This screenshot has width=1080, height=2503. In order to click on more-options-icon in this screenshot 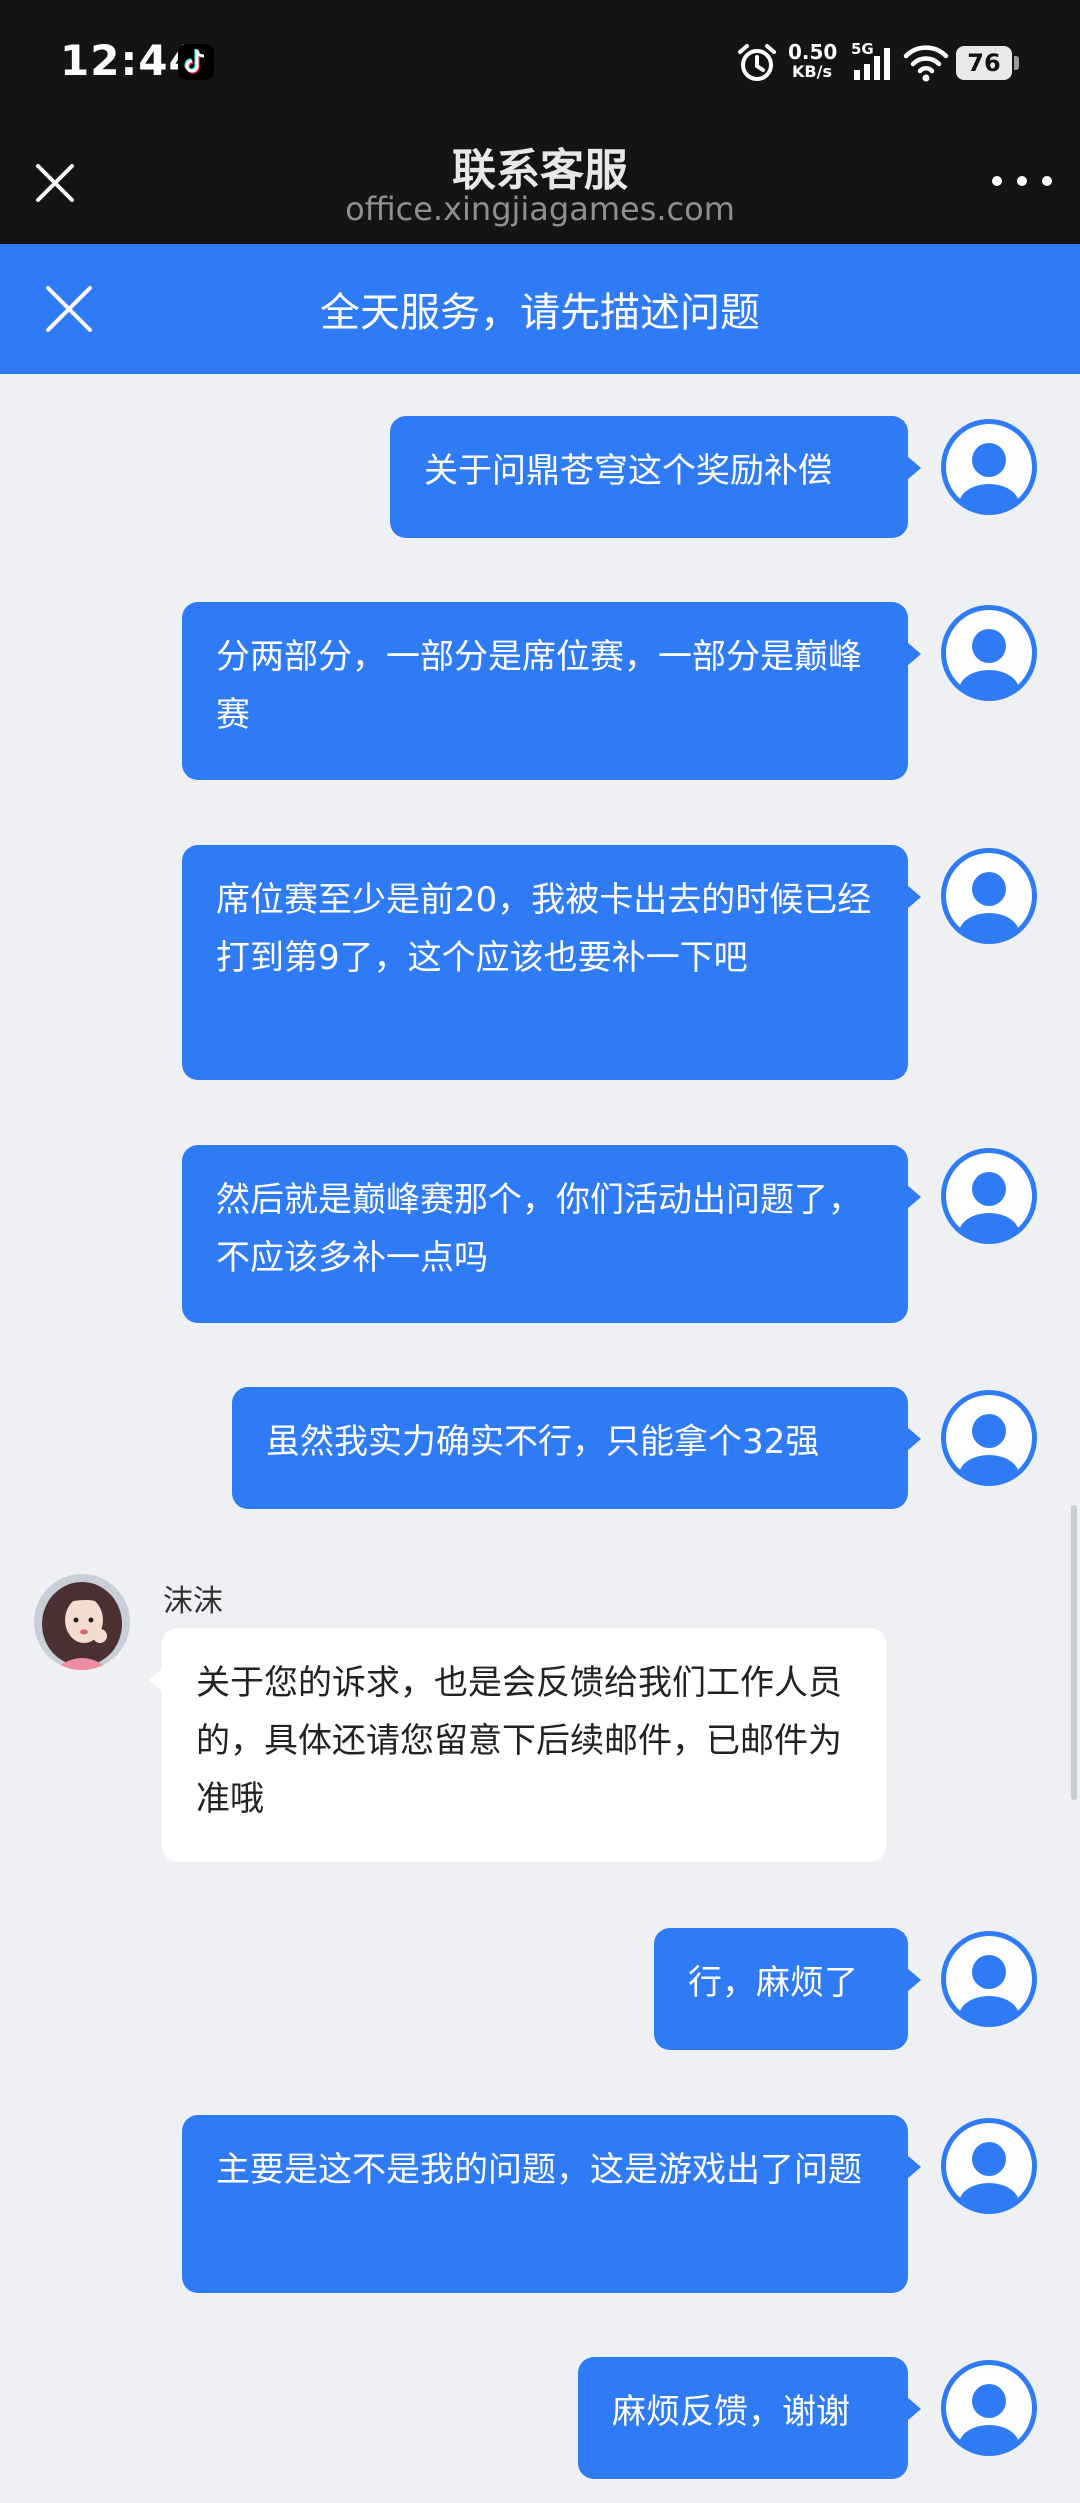, I will do `click(1022, 184)`.